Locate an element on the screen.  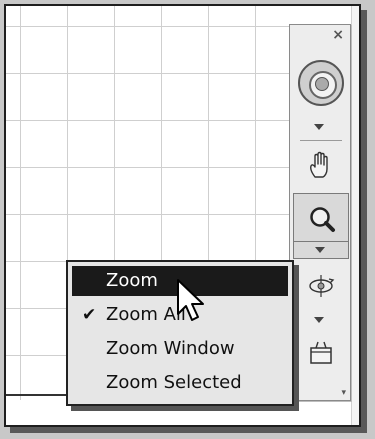
navigation-bar: × ▾ is located at coordinates (320, 212).